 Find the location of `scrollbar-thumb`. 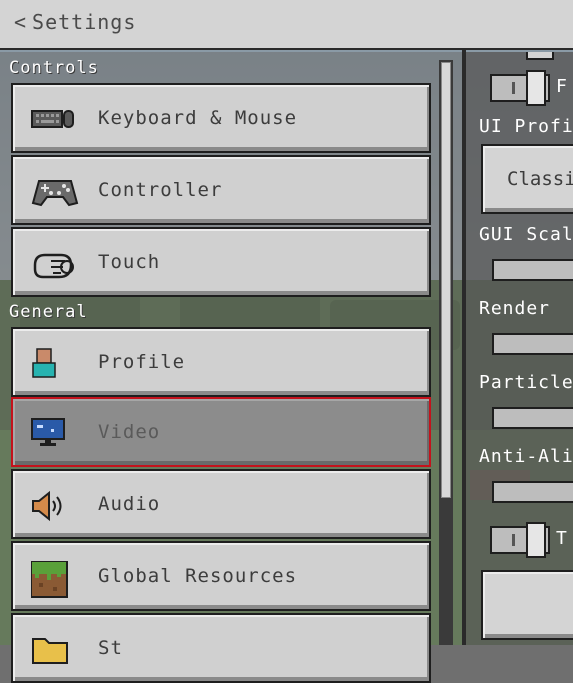

scrollbar-thumb is located at coordinates (446, 280).